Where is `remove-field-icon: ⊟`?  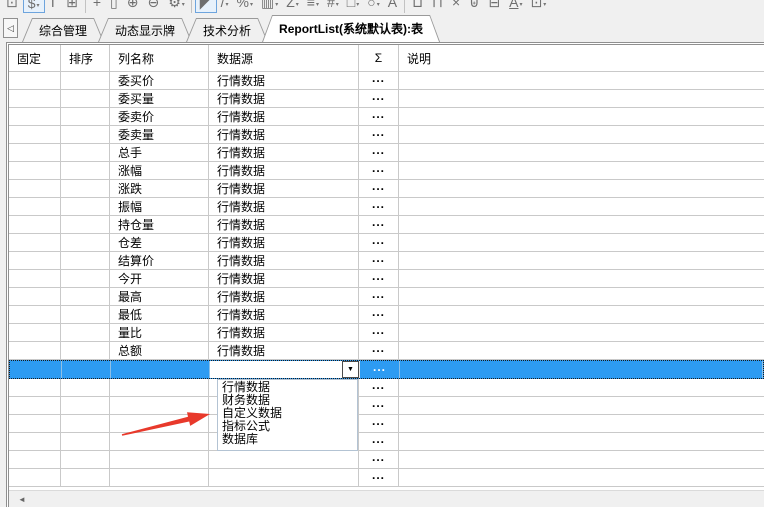 remove-field-icon: ⊟ is located at coordinates (494, 6).